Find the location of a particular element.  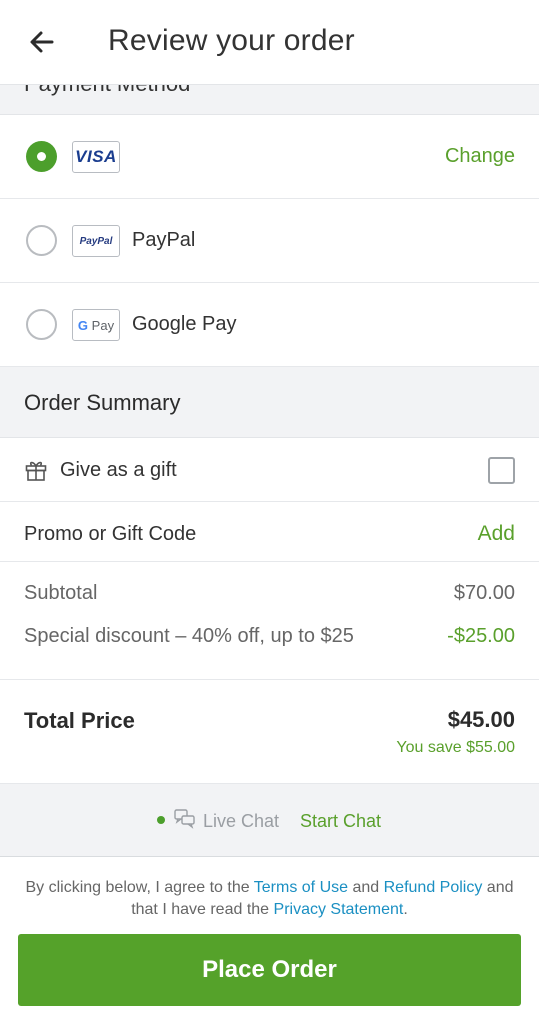

gift-label: Give as a gift is located at coordinates (118, 470).